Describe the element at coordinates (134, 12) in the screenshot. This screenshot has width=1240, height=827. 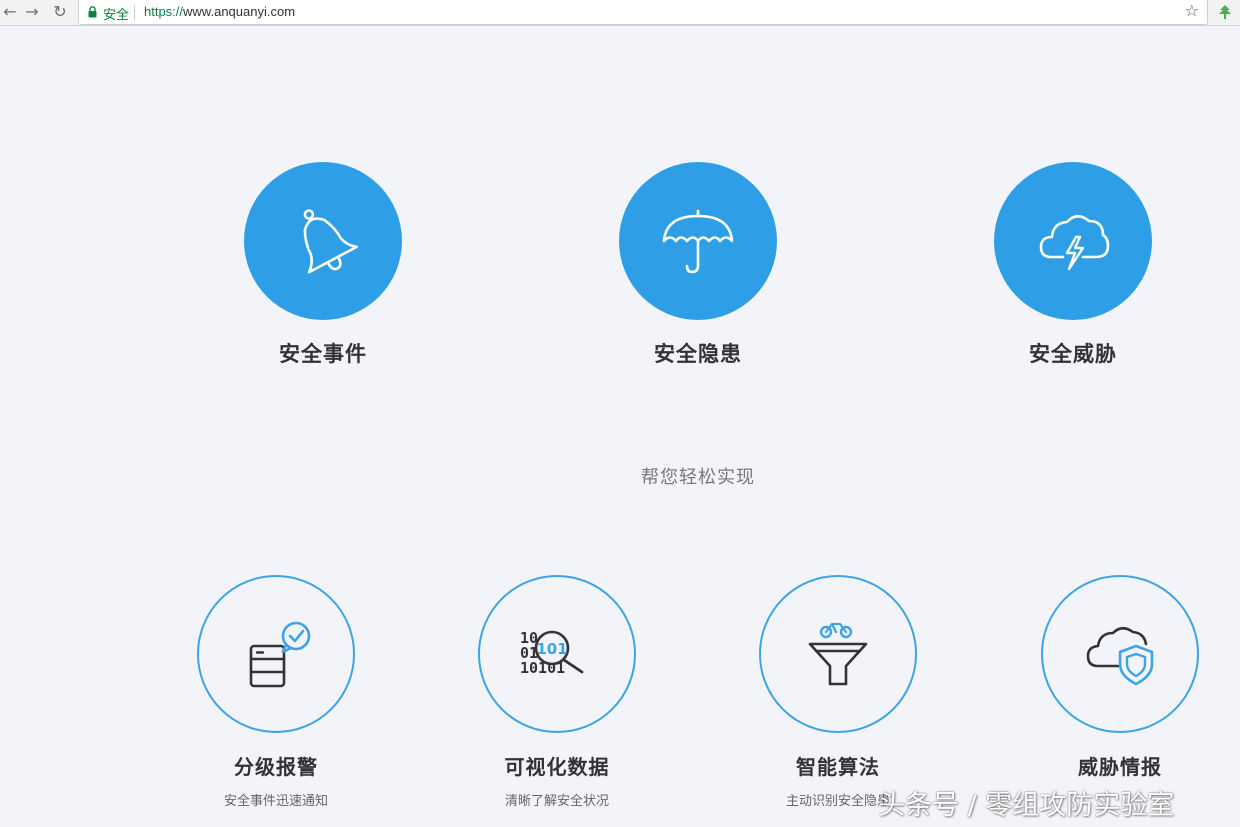
I see `url-separator` at that location.